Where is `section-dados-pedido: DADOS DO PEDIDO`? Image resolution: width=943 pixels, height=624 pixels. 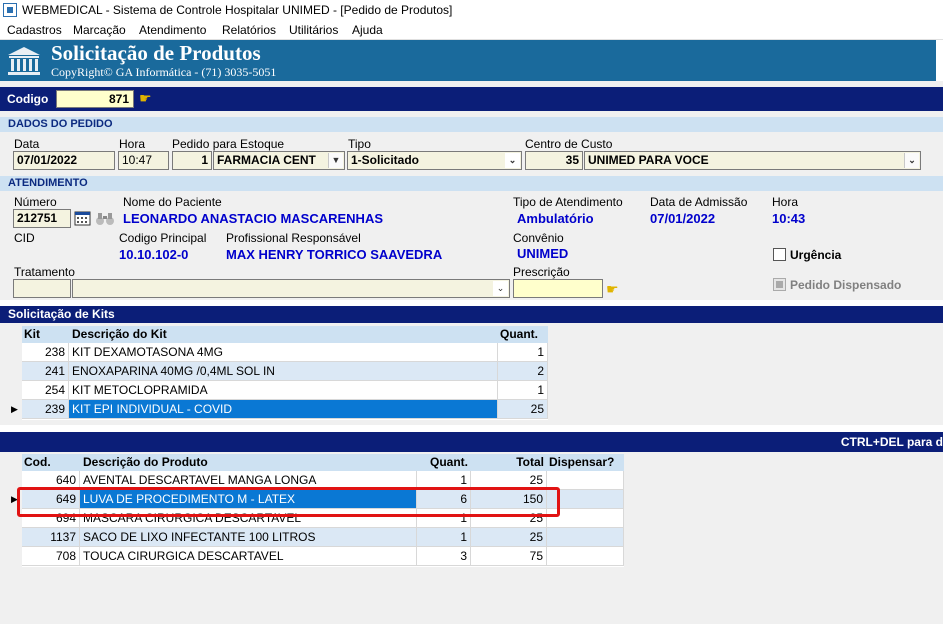 section-dados-pedido: DADOS DO PEDIDO is located at coordinates (471, 124).